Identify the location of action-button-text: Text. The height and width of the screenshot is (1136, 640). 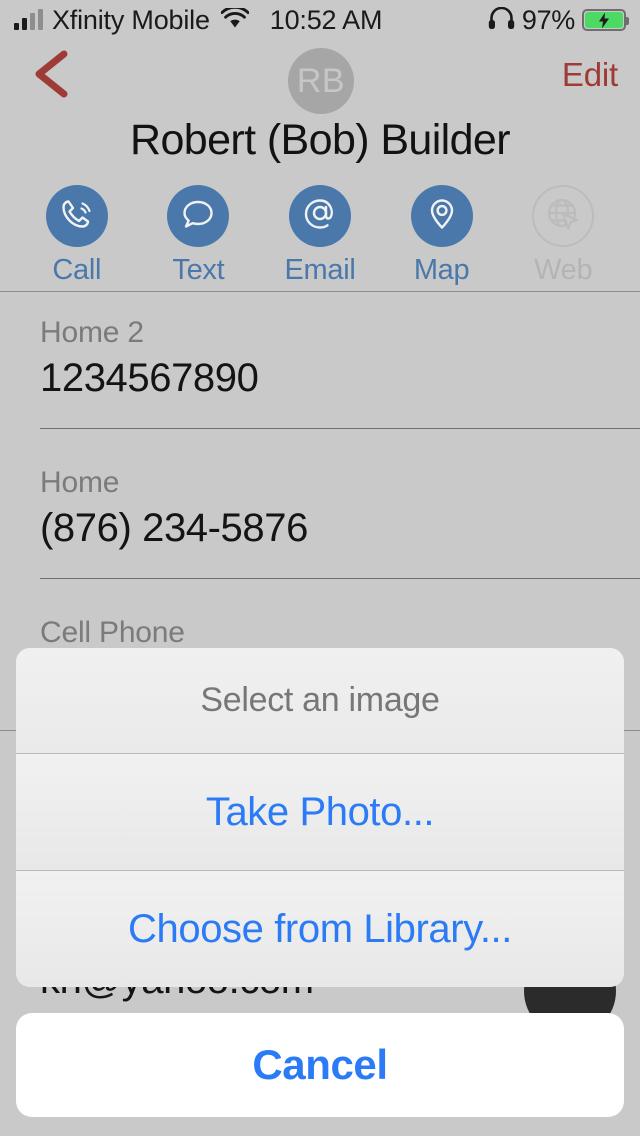
(198, 236).